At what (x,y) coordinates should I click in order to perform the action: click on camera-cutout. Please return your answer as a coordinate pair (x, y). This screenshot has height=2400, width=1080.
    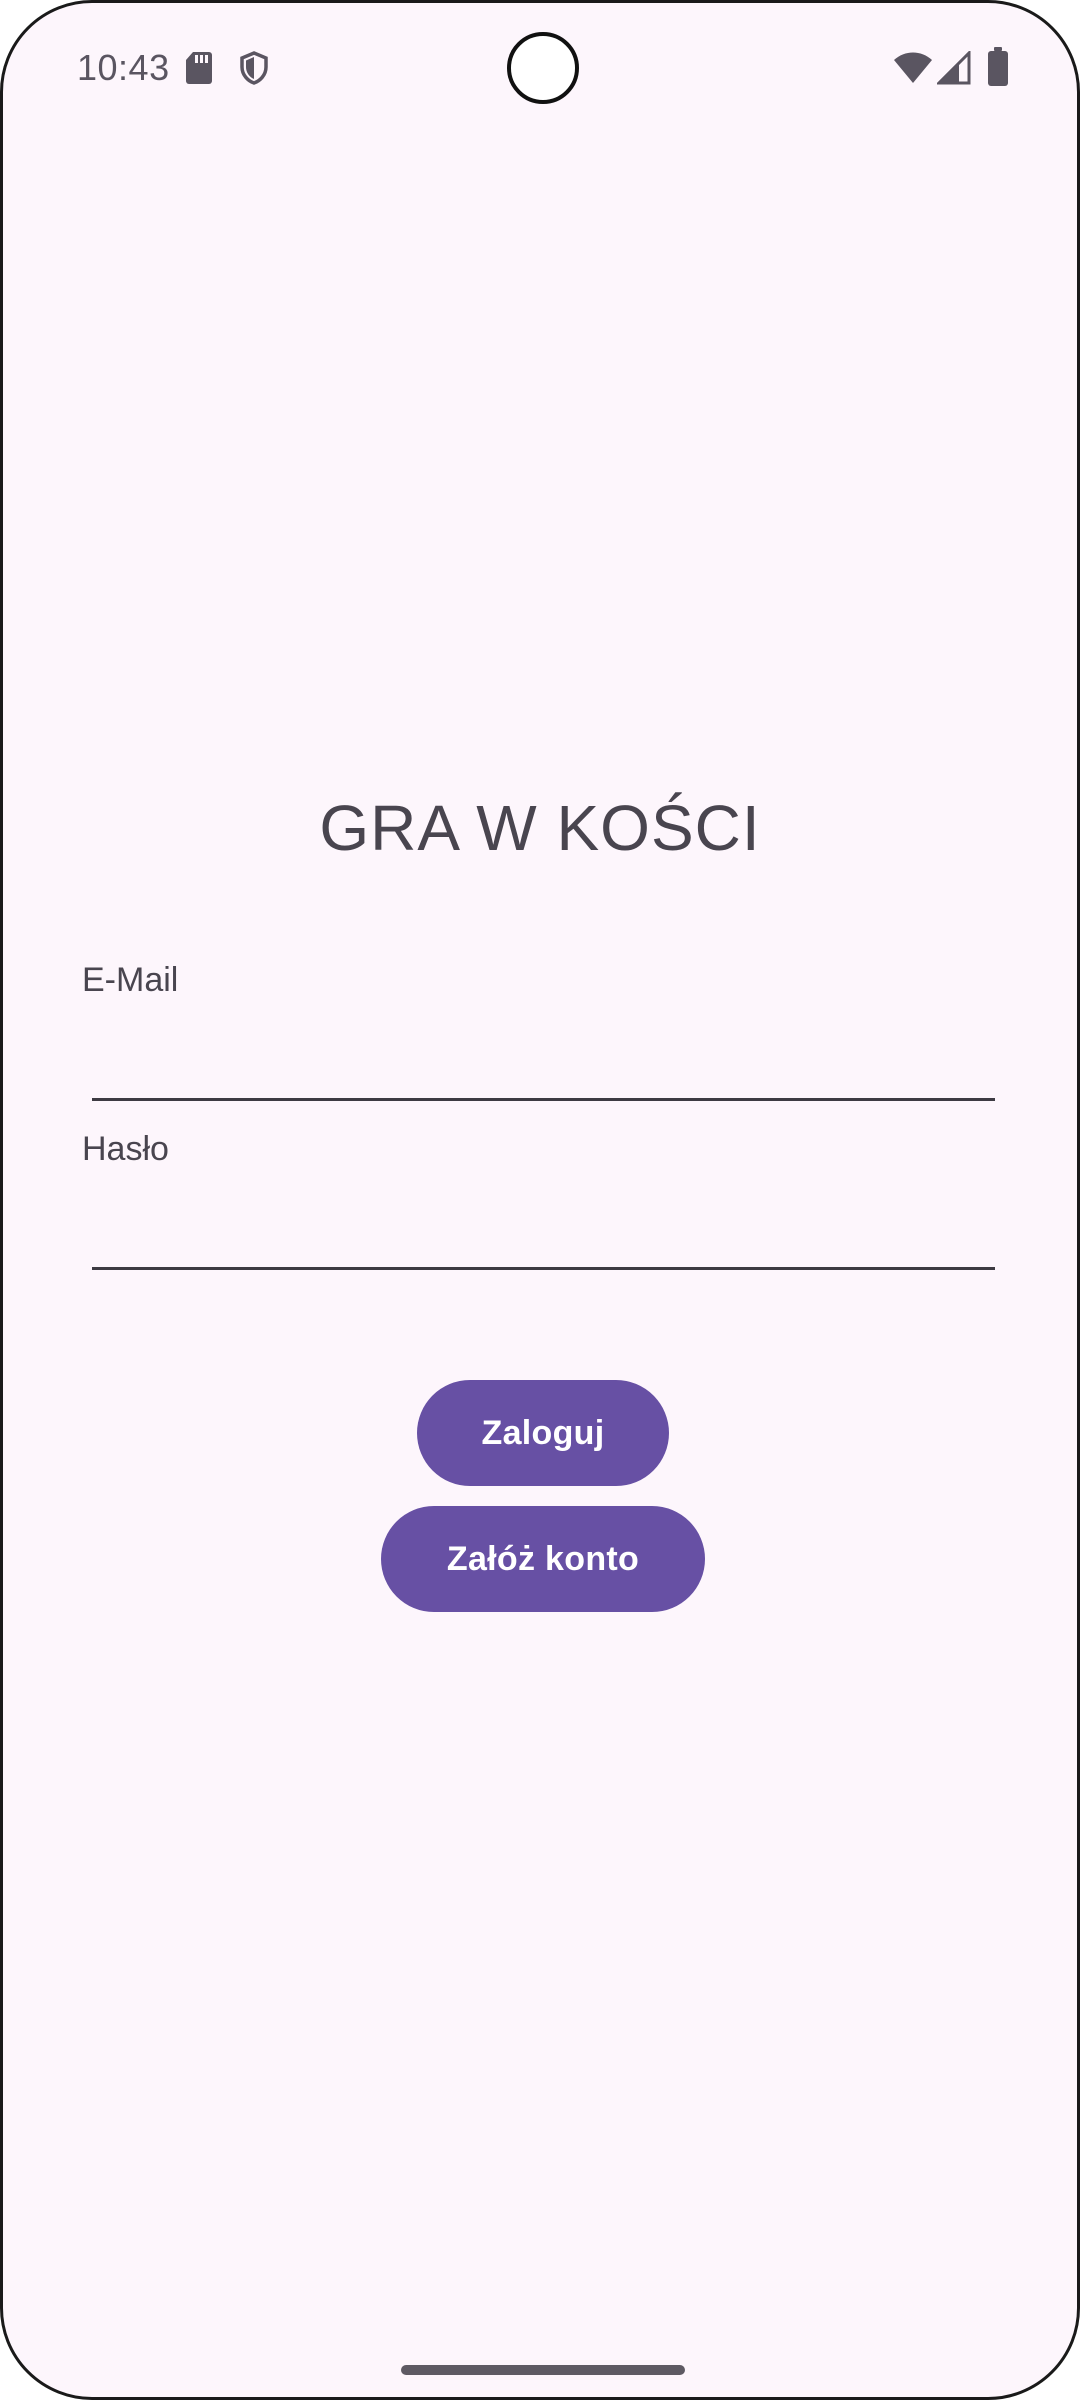
    Looking at the image, I should click on (543, 68).